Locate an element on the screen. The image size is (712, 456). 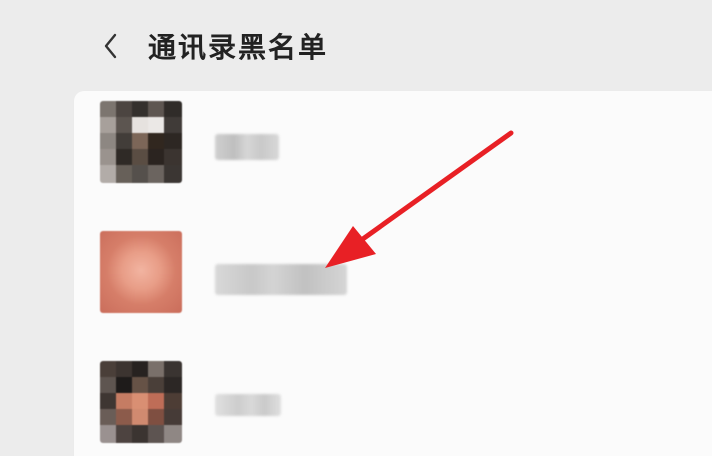
chevron-left-icon is located at coordinates (110, 46).